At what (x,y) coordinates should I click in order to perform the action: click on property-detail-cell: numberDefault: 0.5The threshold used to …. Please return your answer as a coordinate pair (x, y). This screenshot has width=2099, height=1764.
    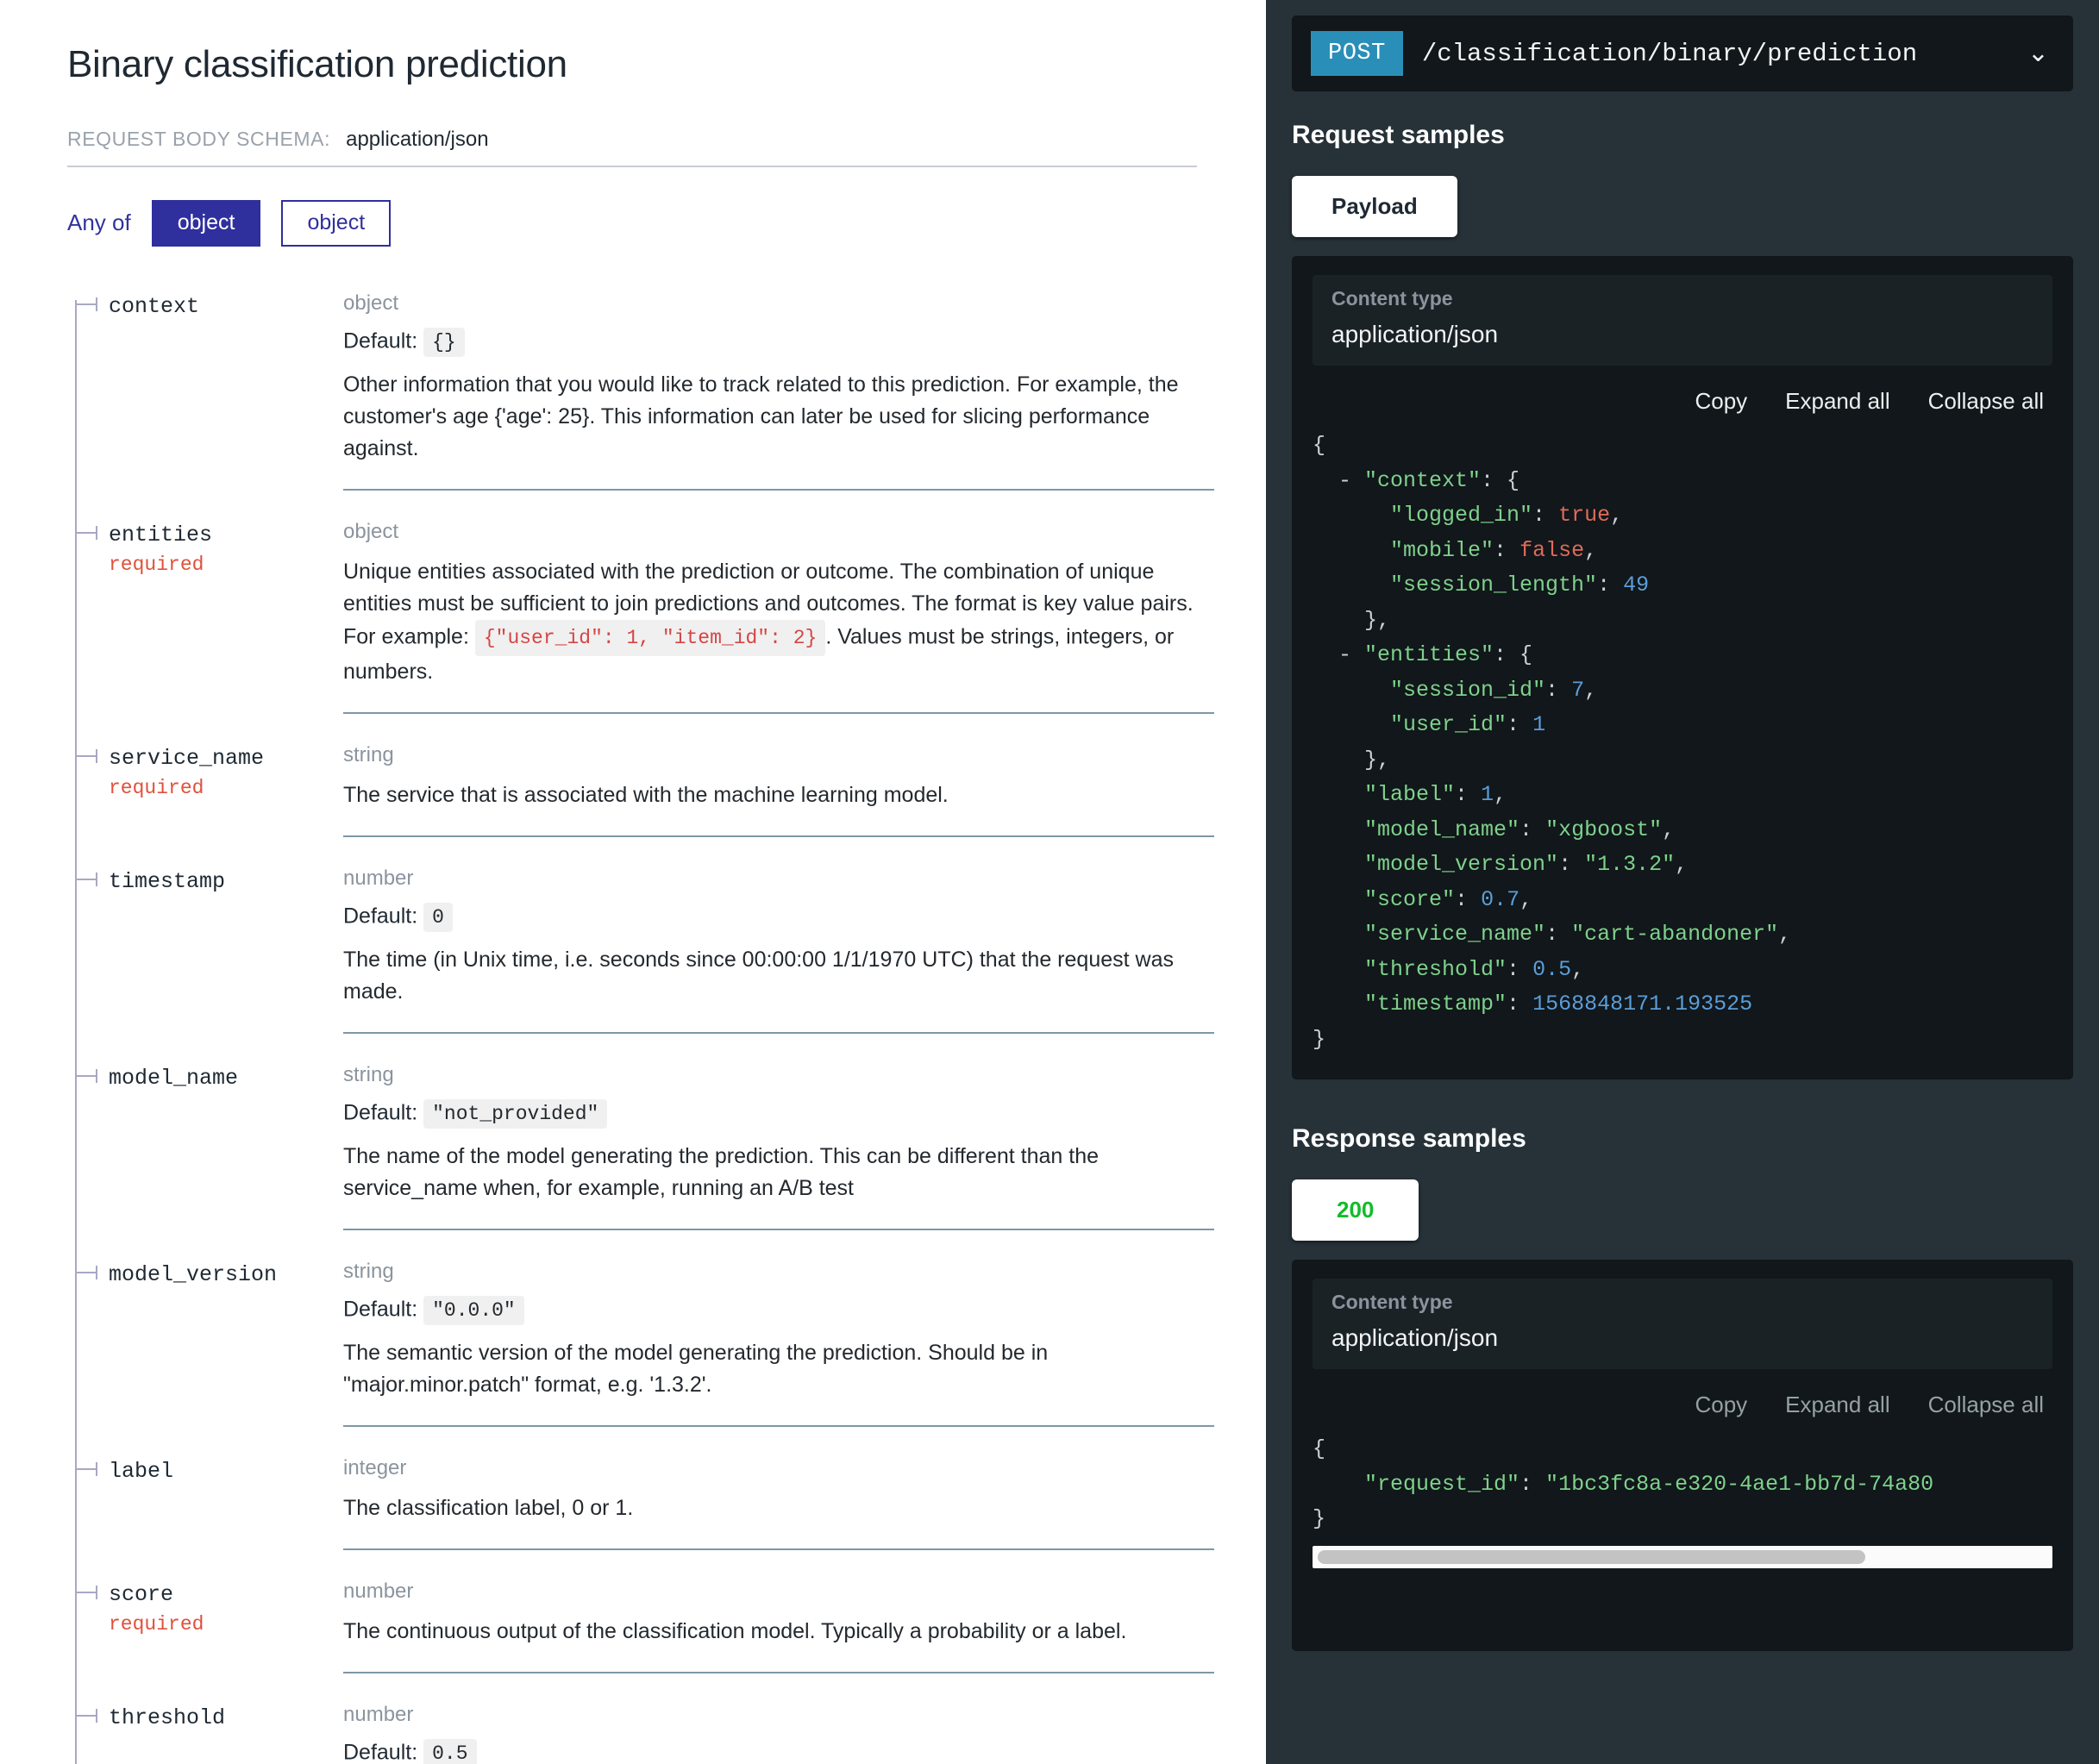
    Looking at the image, I should click on (778, 1732).